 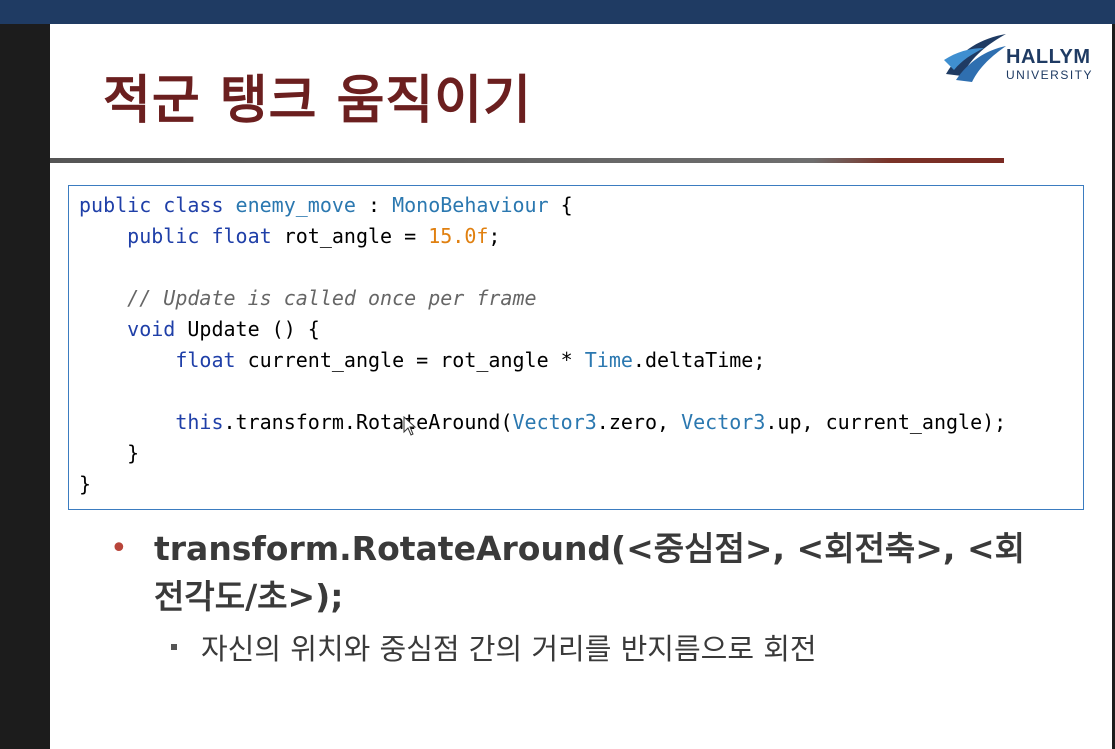 I want to click on code-token: Time, so click(x=608, y=360).